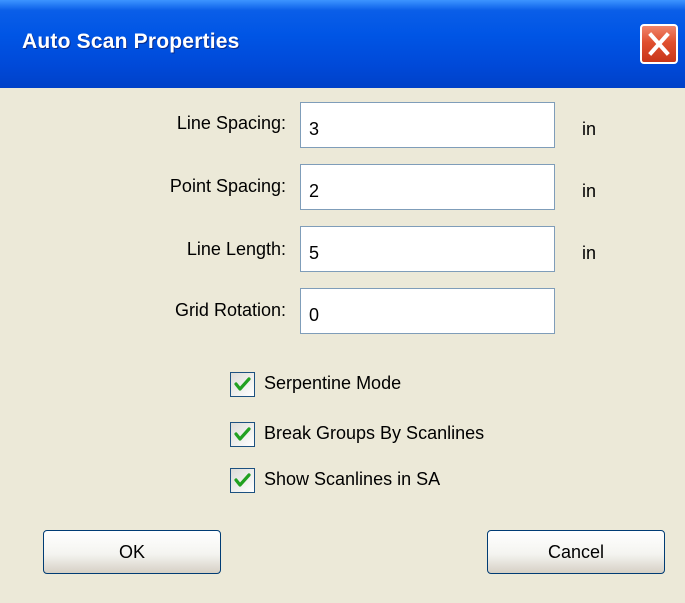  I want to click on break-groups-checkbox, so click(242, 434).